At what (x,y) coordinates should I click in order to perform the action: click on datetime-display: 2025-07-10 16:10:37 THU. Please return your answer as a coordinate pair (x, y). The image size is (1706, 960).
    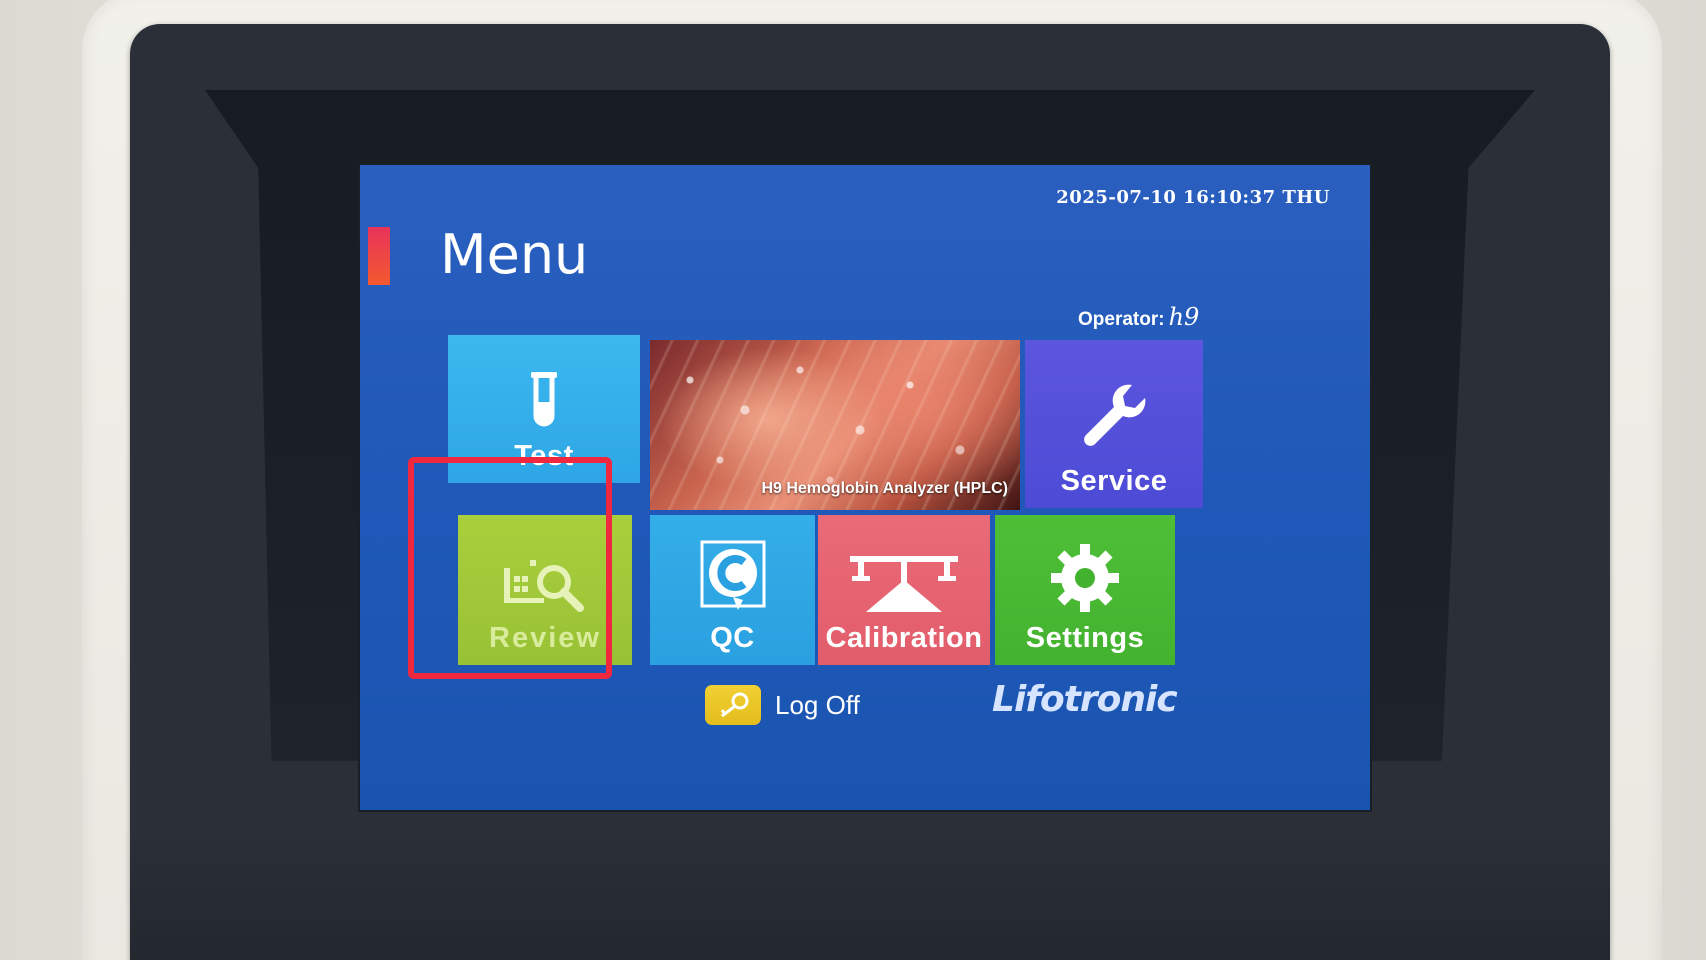
    Looking at the image, I should click on (1193, 197).